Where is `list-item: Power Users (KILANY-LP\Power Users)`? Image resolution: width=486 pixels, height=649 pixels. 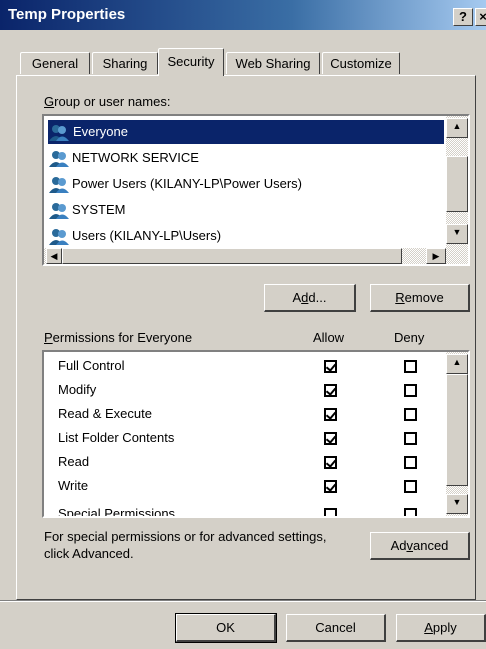 list-item: Power Users (KILANY-LP\Power Users) is located at coordinates (245, 184).